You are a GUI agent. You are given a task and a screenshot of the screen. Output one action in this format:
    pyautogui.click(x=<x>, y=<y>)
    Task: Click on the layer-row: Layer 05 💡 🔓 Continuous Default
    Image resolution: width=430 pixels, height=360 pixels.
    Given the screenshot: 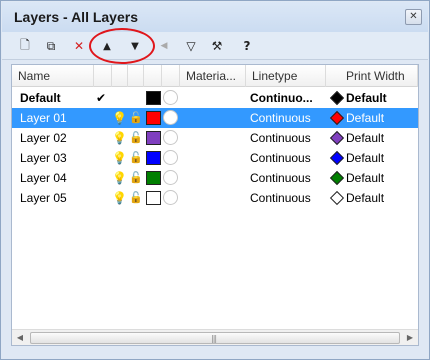 What is the action you would take?
    pyautogui.click(x=215, y=198)
    